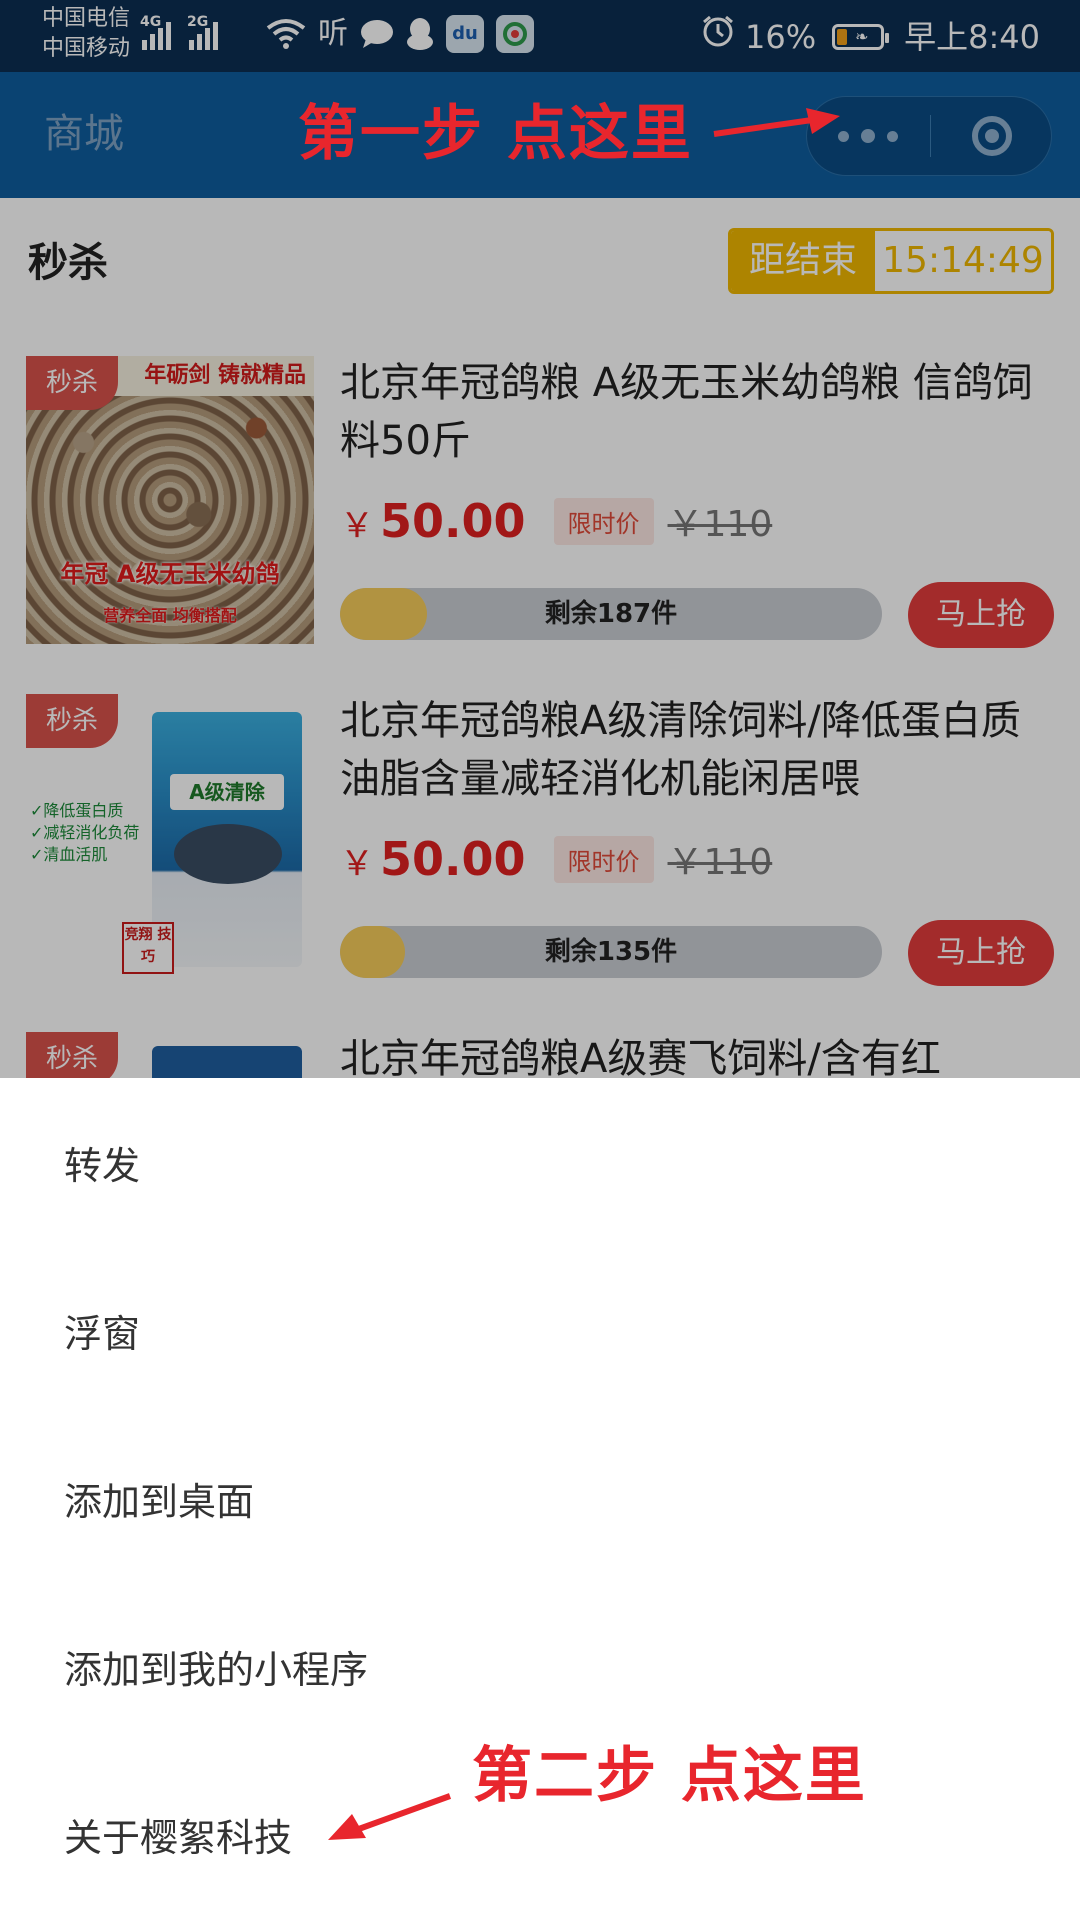 The height and width of the screenshot is (1920, 1080). Describe the element at coordinates (159, 1502) in the screenshot. I see `menu-item-add-to-desktop: 添加到桌面` at that location.